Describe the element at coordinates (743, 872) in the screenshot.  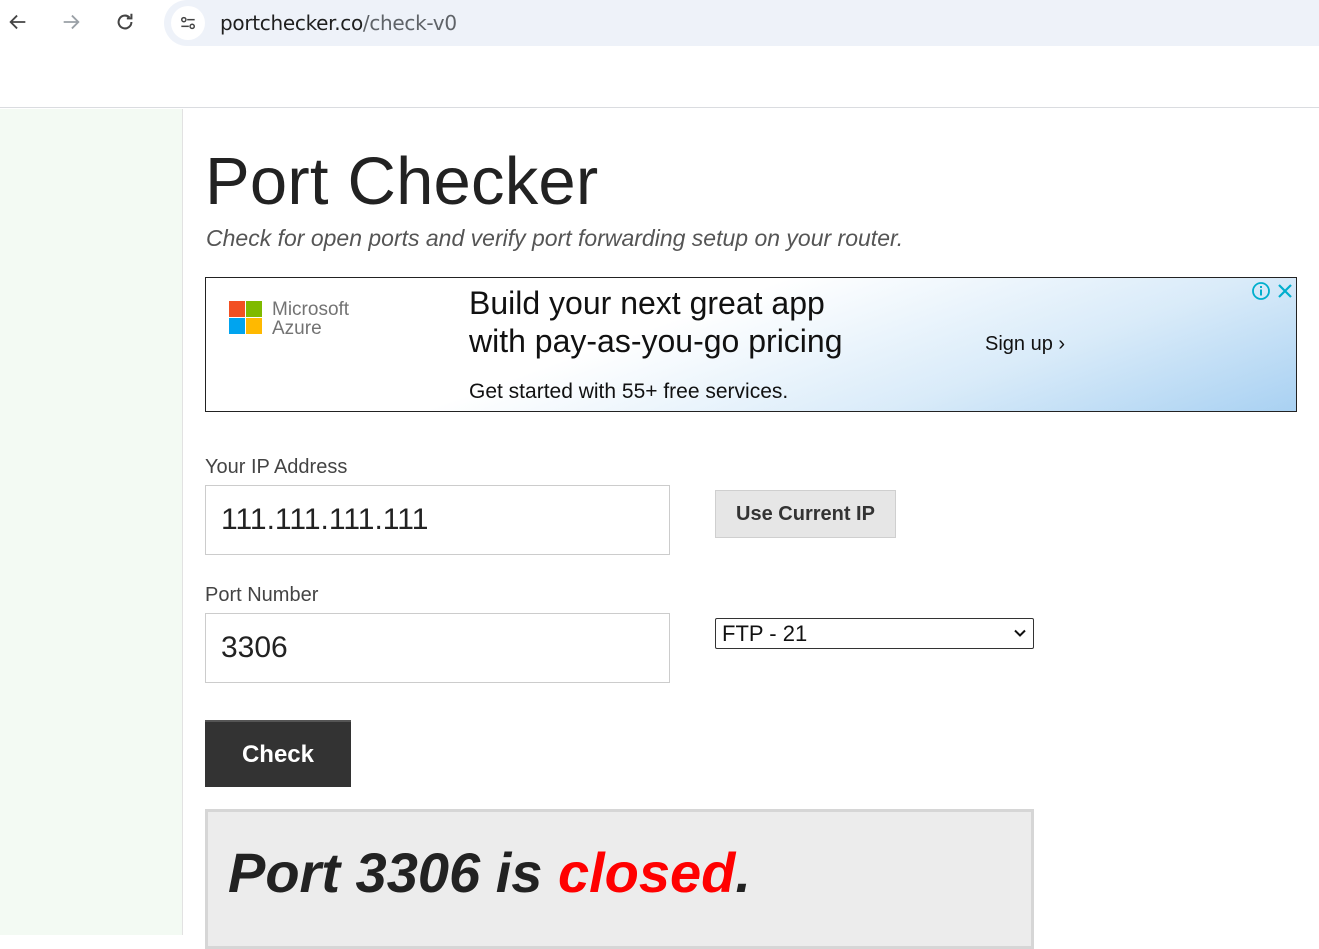
I see `result-suffix: .` at that location.